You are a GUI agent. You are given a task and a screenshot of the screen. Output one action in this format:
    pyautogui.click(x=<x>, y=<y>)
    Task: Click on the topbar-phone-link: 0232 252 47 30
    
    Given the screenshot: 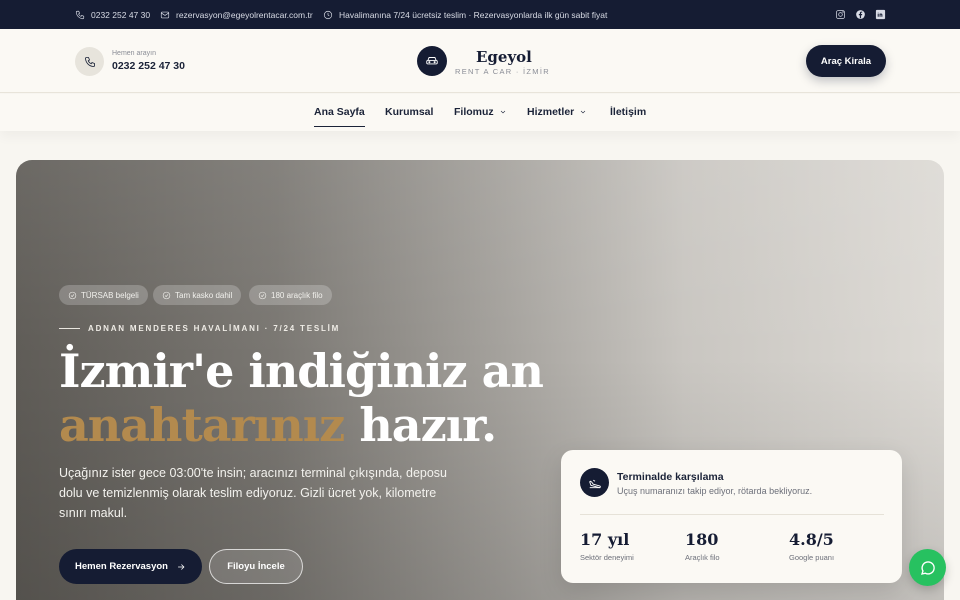 What is the action you would take?
    pyautogui.click(x=112, y=14)
    